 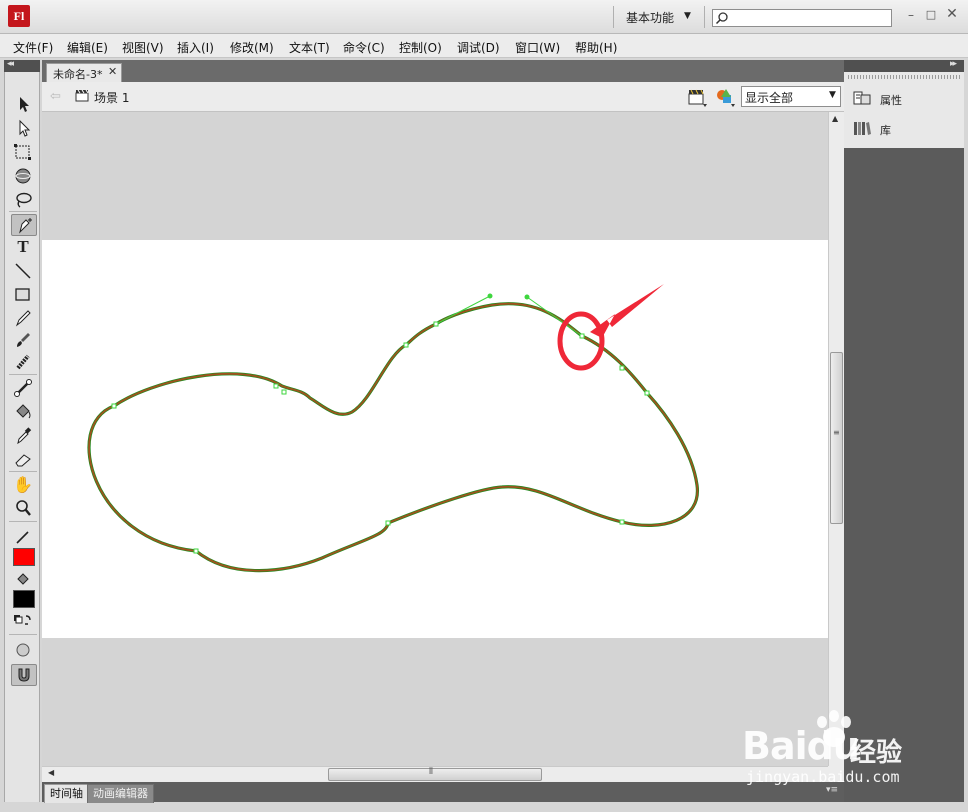 I want to click on bone-tool-icon, so click(x=23, y=388).